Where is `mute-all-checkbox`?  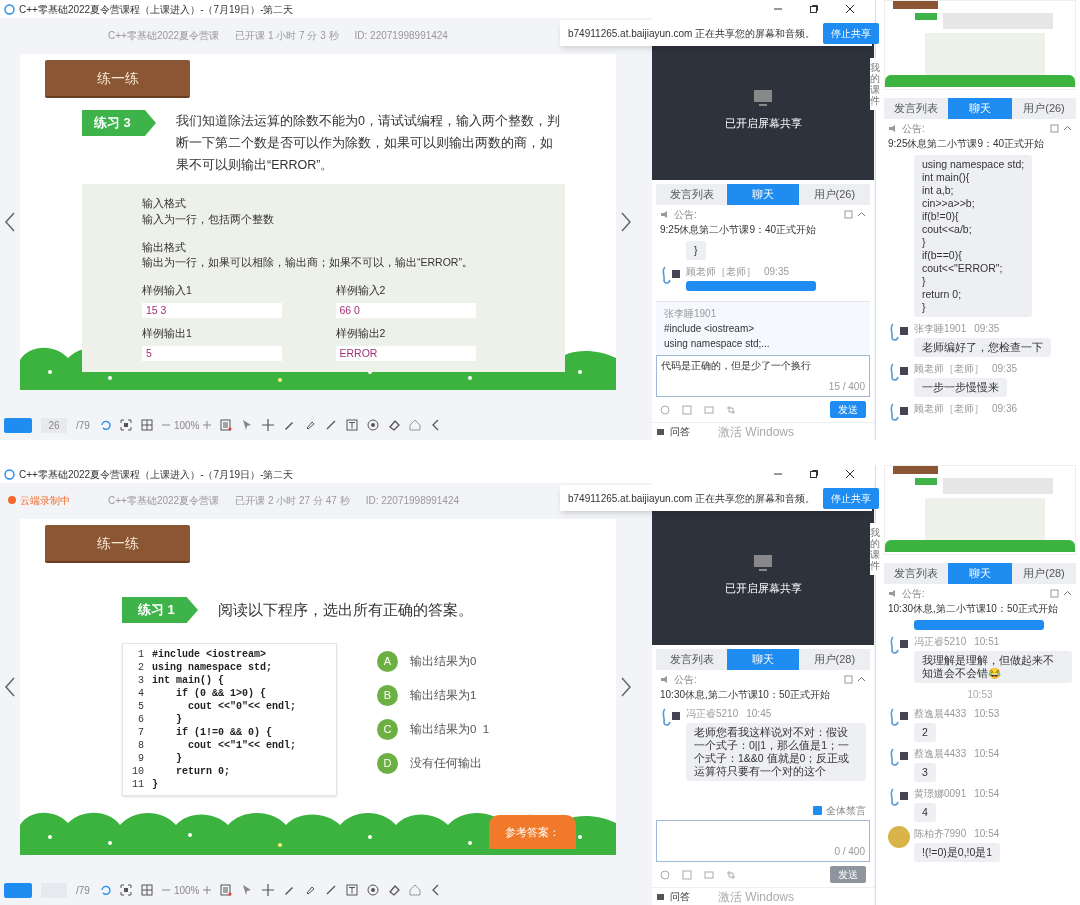 mute-all-checkbox is located at coordinates (817, 810).